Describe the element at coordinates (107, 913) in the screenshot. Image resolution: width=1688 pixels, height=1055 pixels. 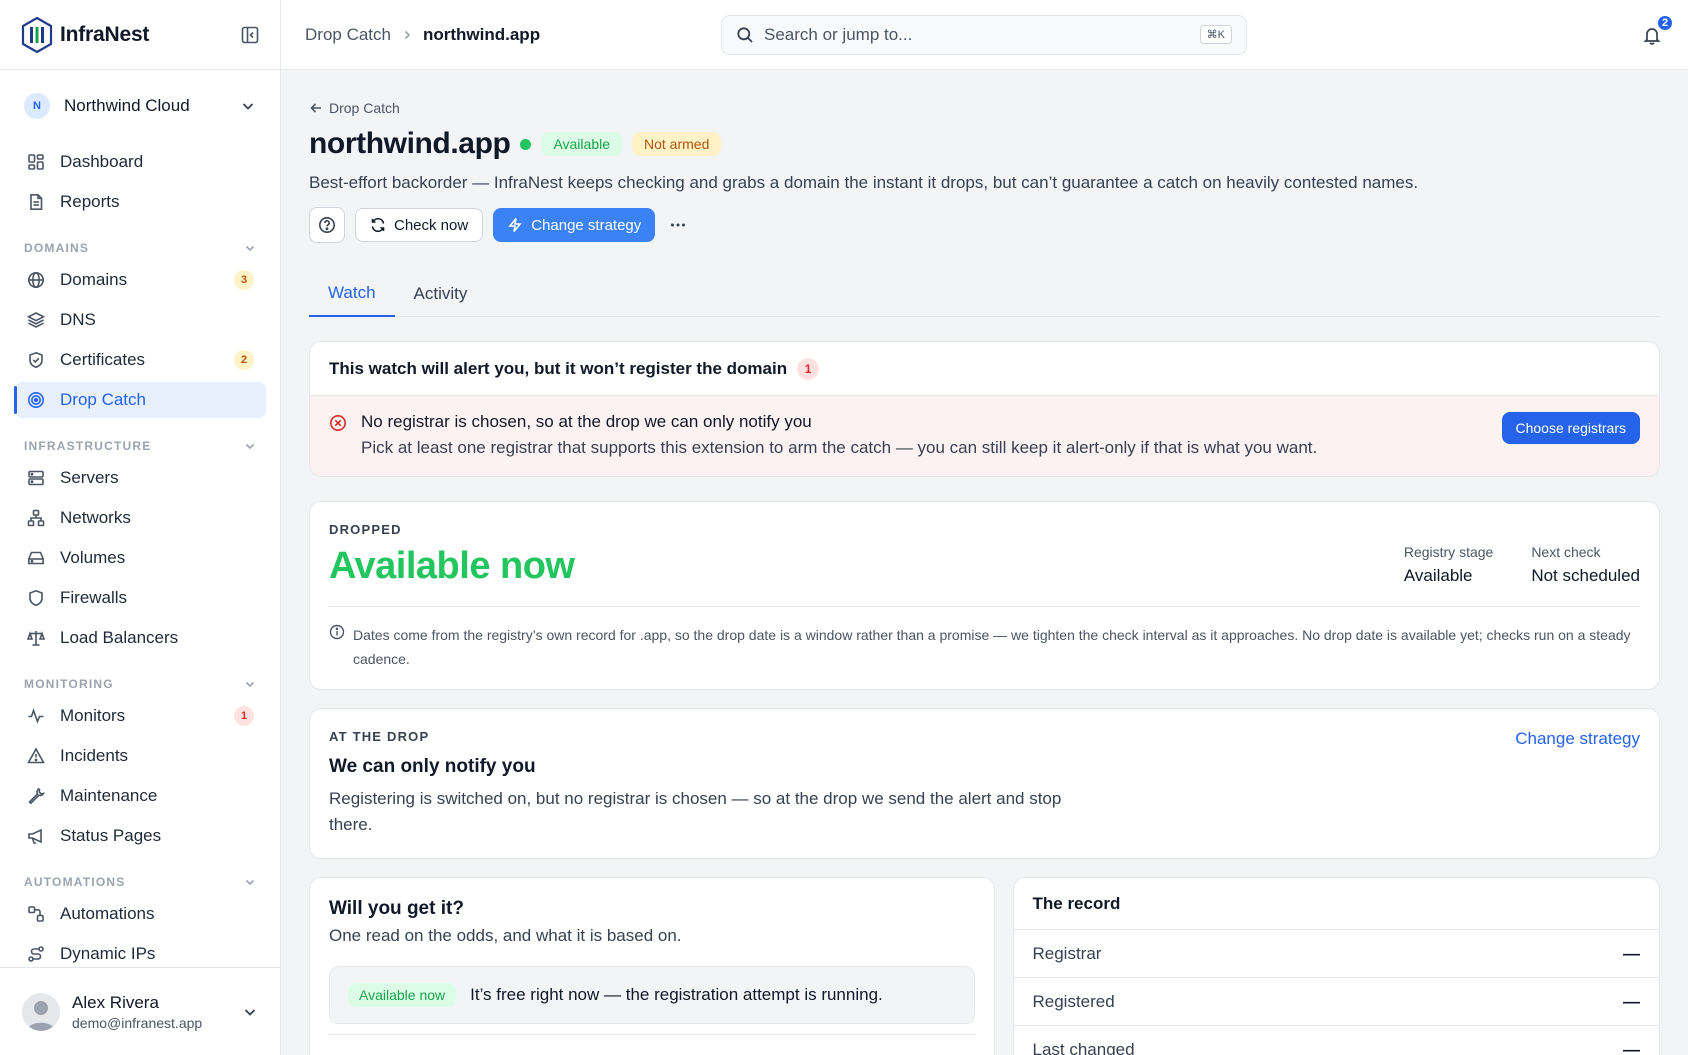
I see `sidebar-item-label: Automations` at that location.